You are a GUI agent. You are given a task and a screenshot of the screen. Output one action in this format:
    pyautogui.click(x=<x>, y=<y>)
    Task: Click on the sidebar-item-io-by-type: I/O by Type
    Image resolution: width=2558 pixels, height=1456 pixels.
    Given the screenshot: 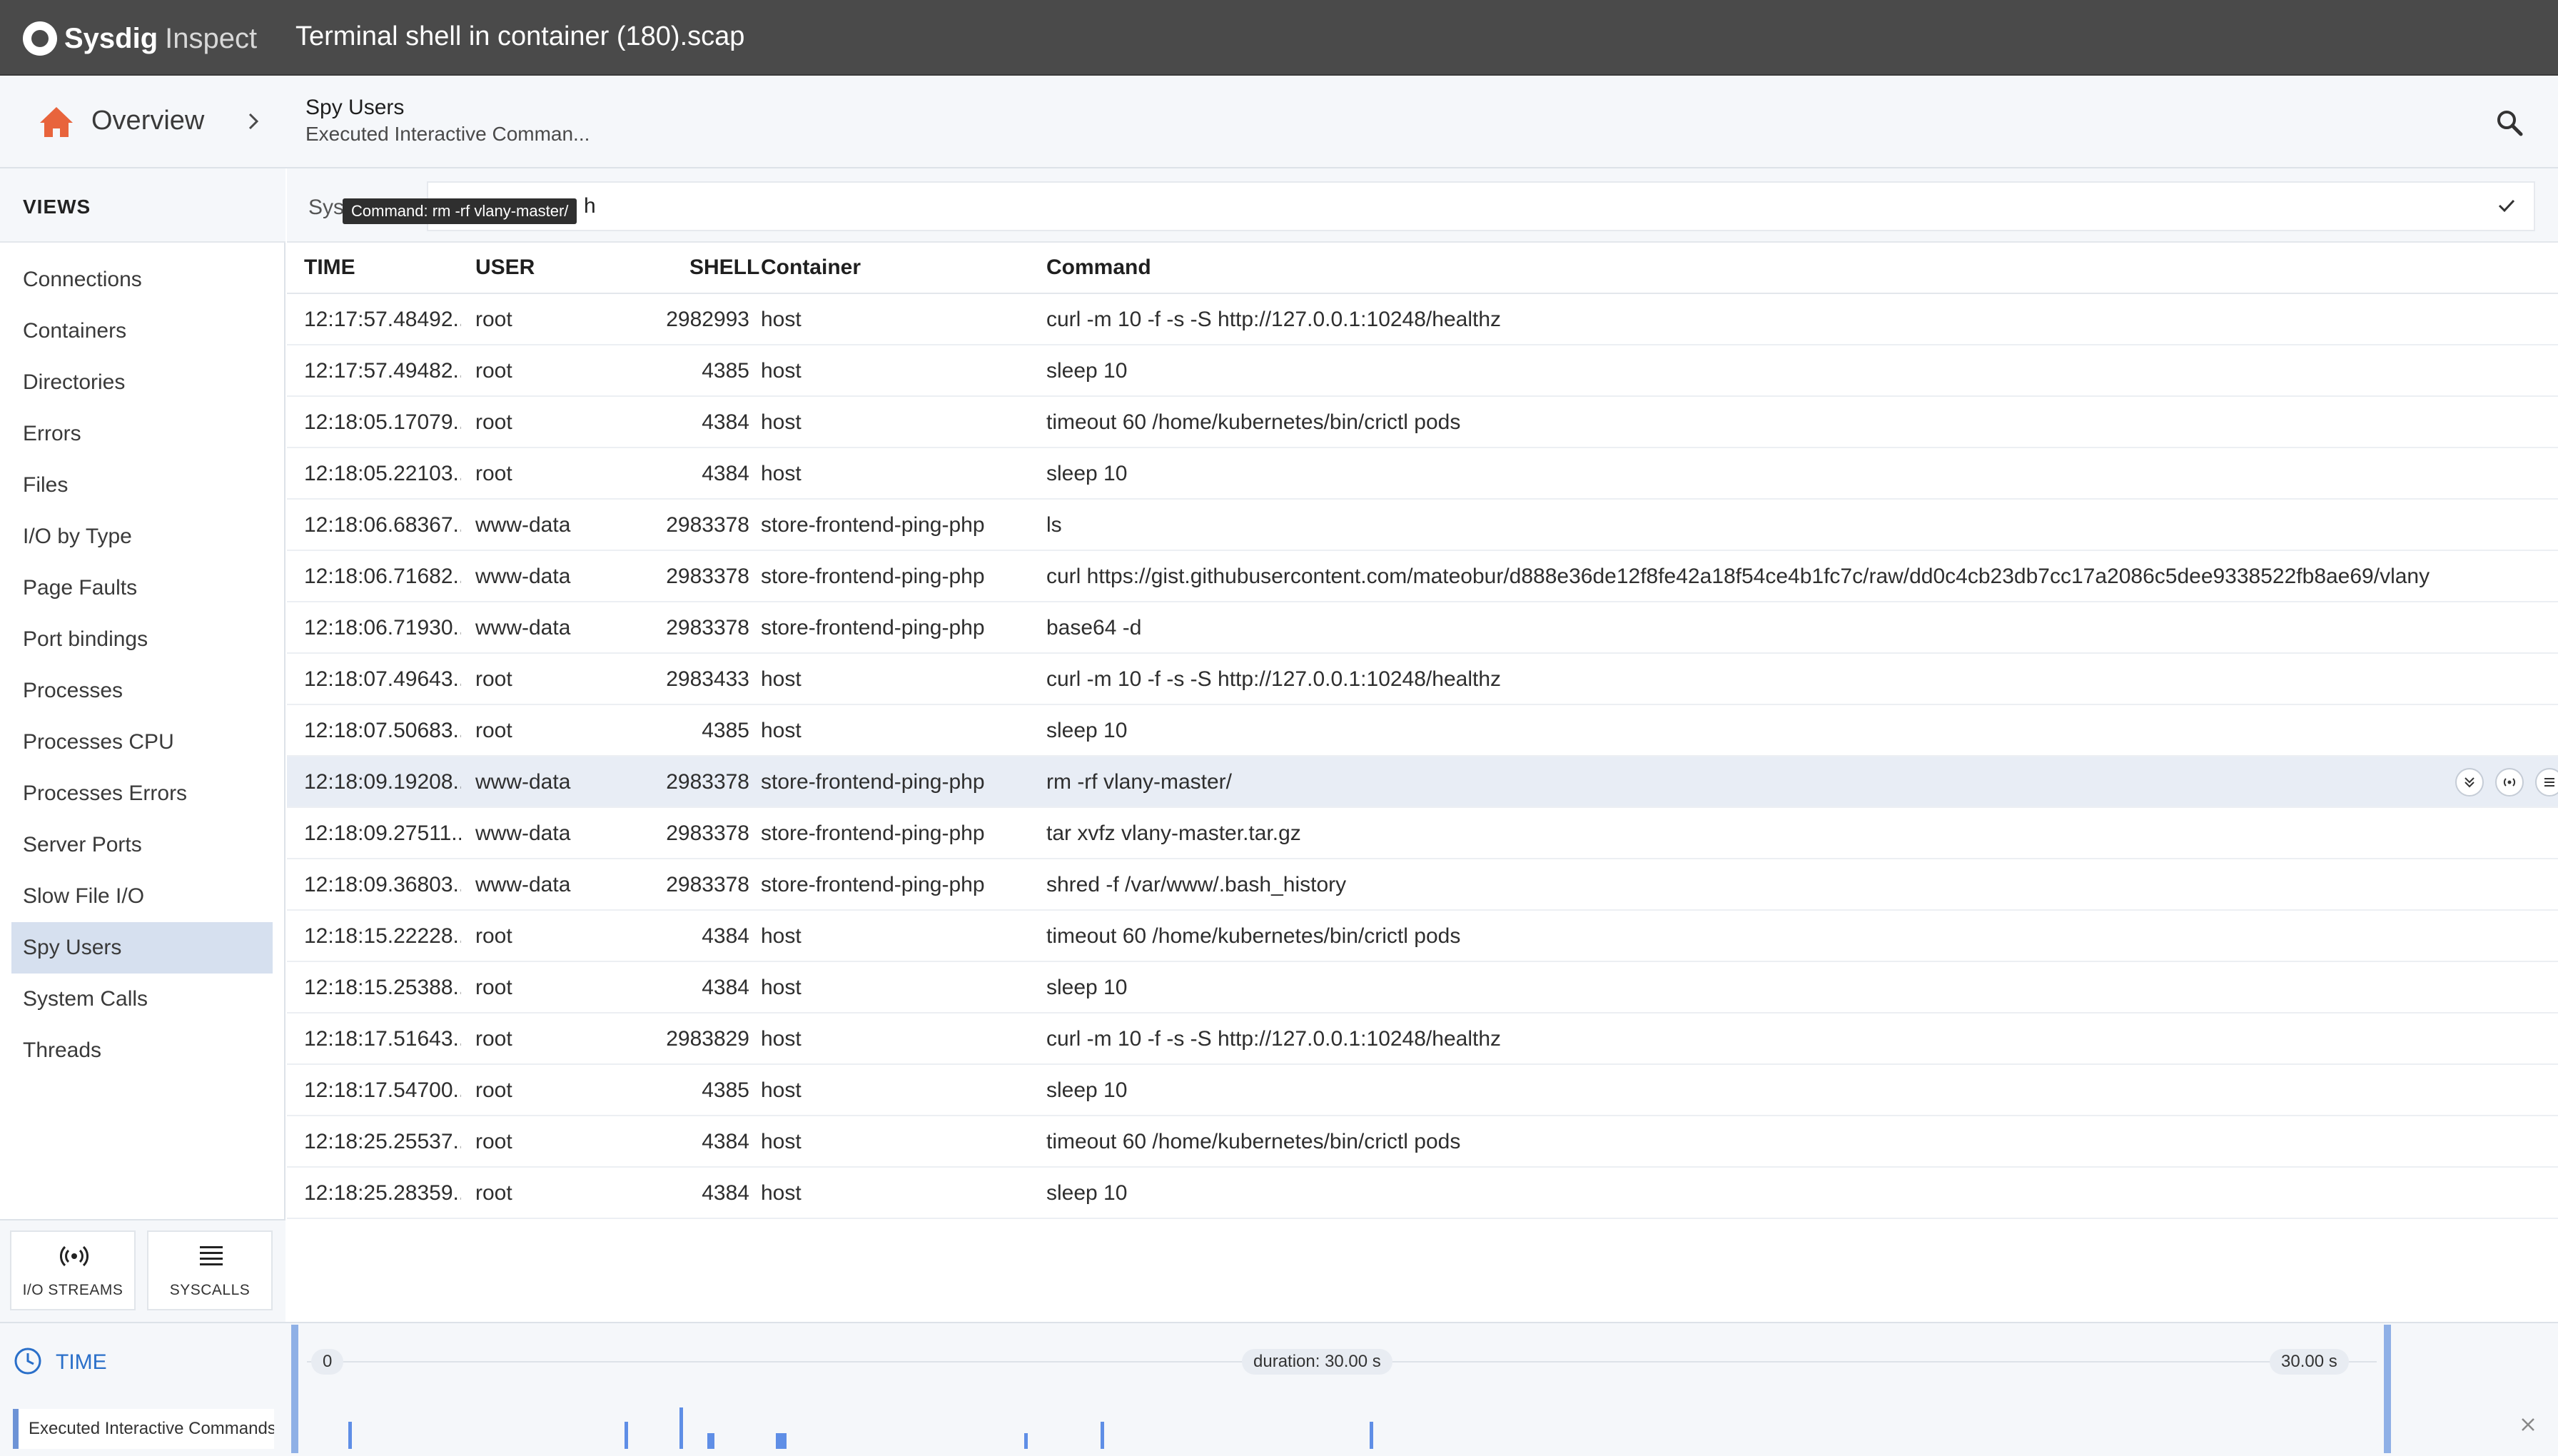 What is the action you would take?
    pyautogui.click(x=142, y=536)
    